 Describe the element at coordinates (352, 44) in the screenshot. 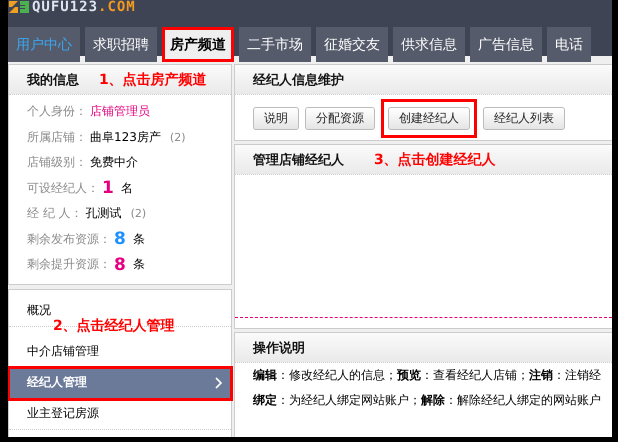

I see `nav-tab: 征婚交友` at that location.